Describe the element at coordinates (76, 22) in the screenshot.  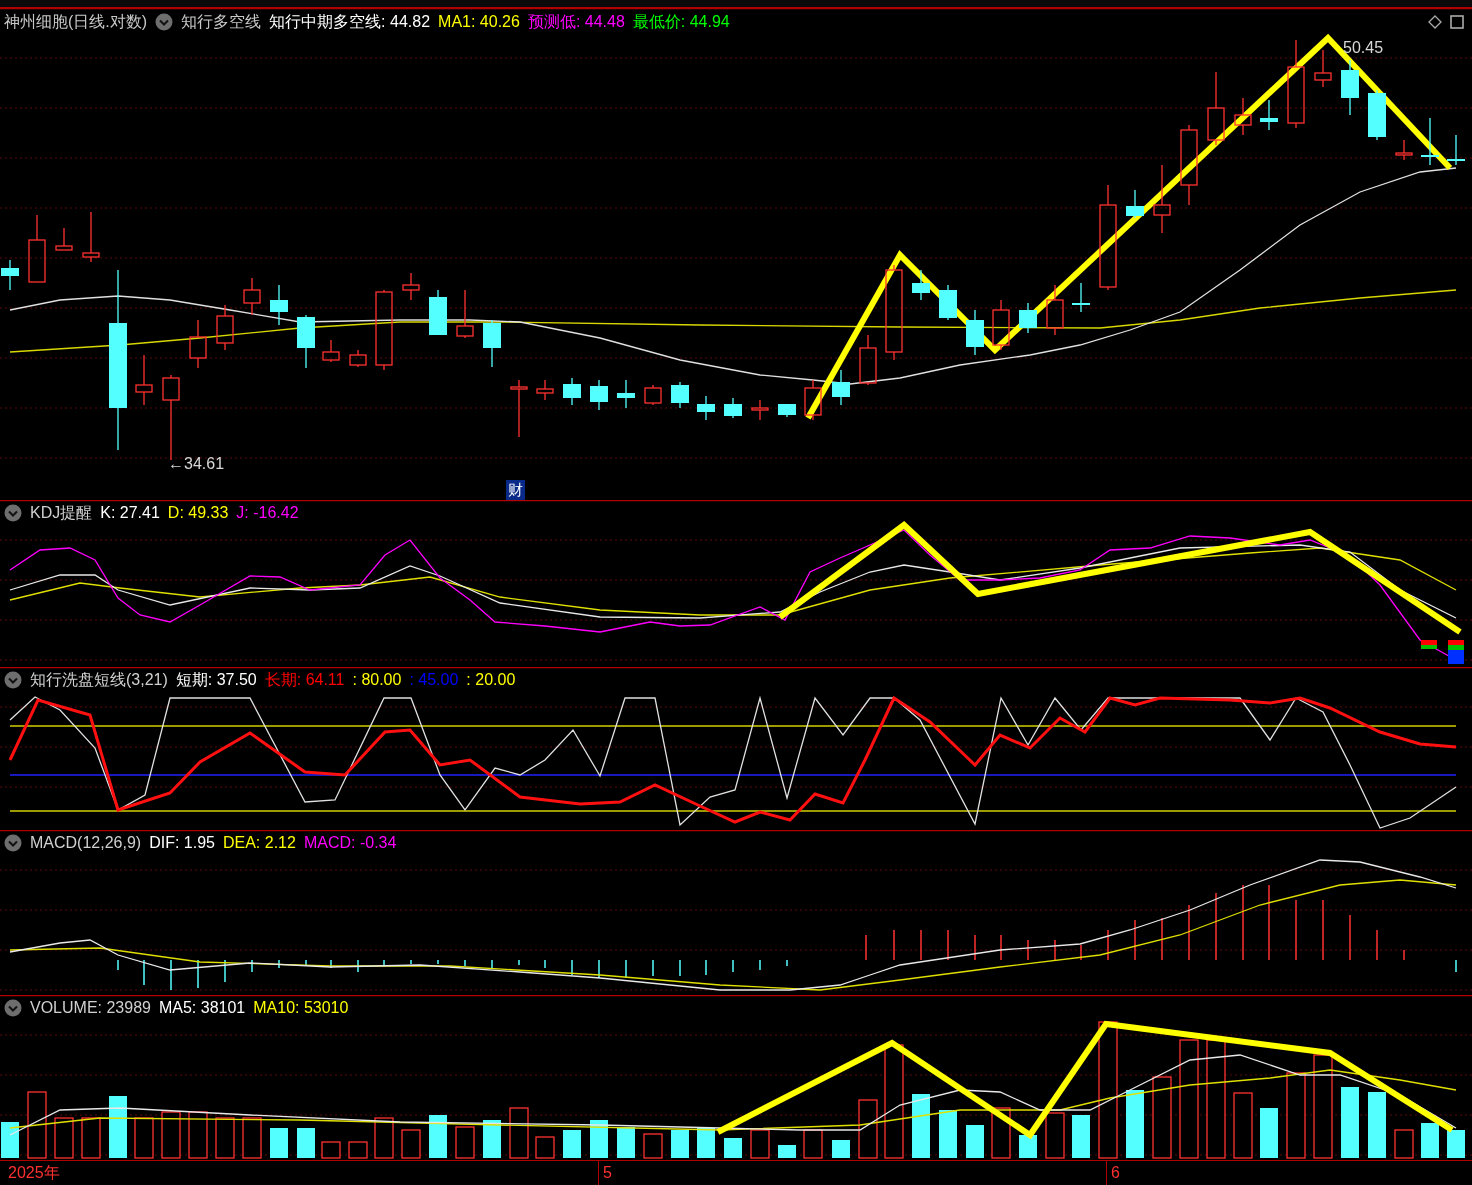
I see `stock-title: 神州细胞(日线.对数)` at that location.